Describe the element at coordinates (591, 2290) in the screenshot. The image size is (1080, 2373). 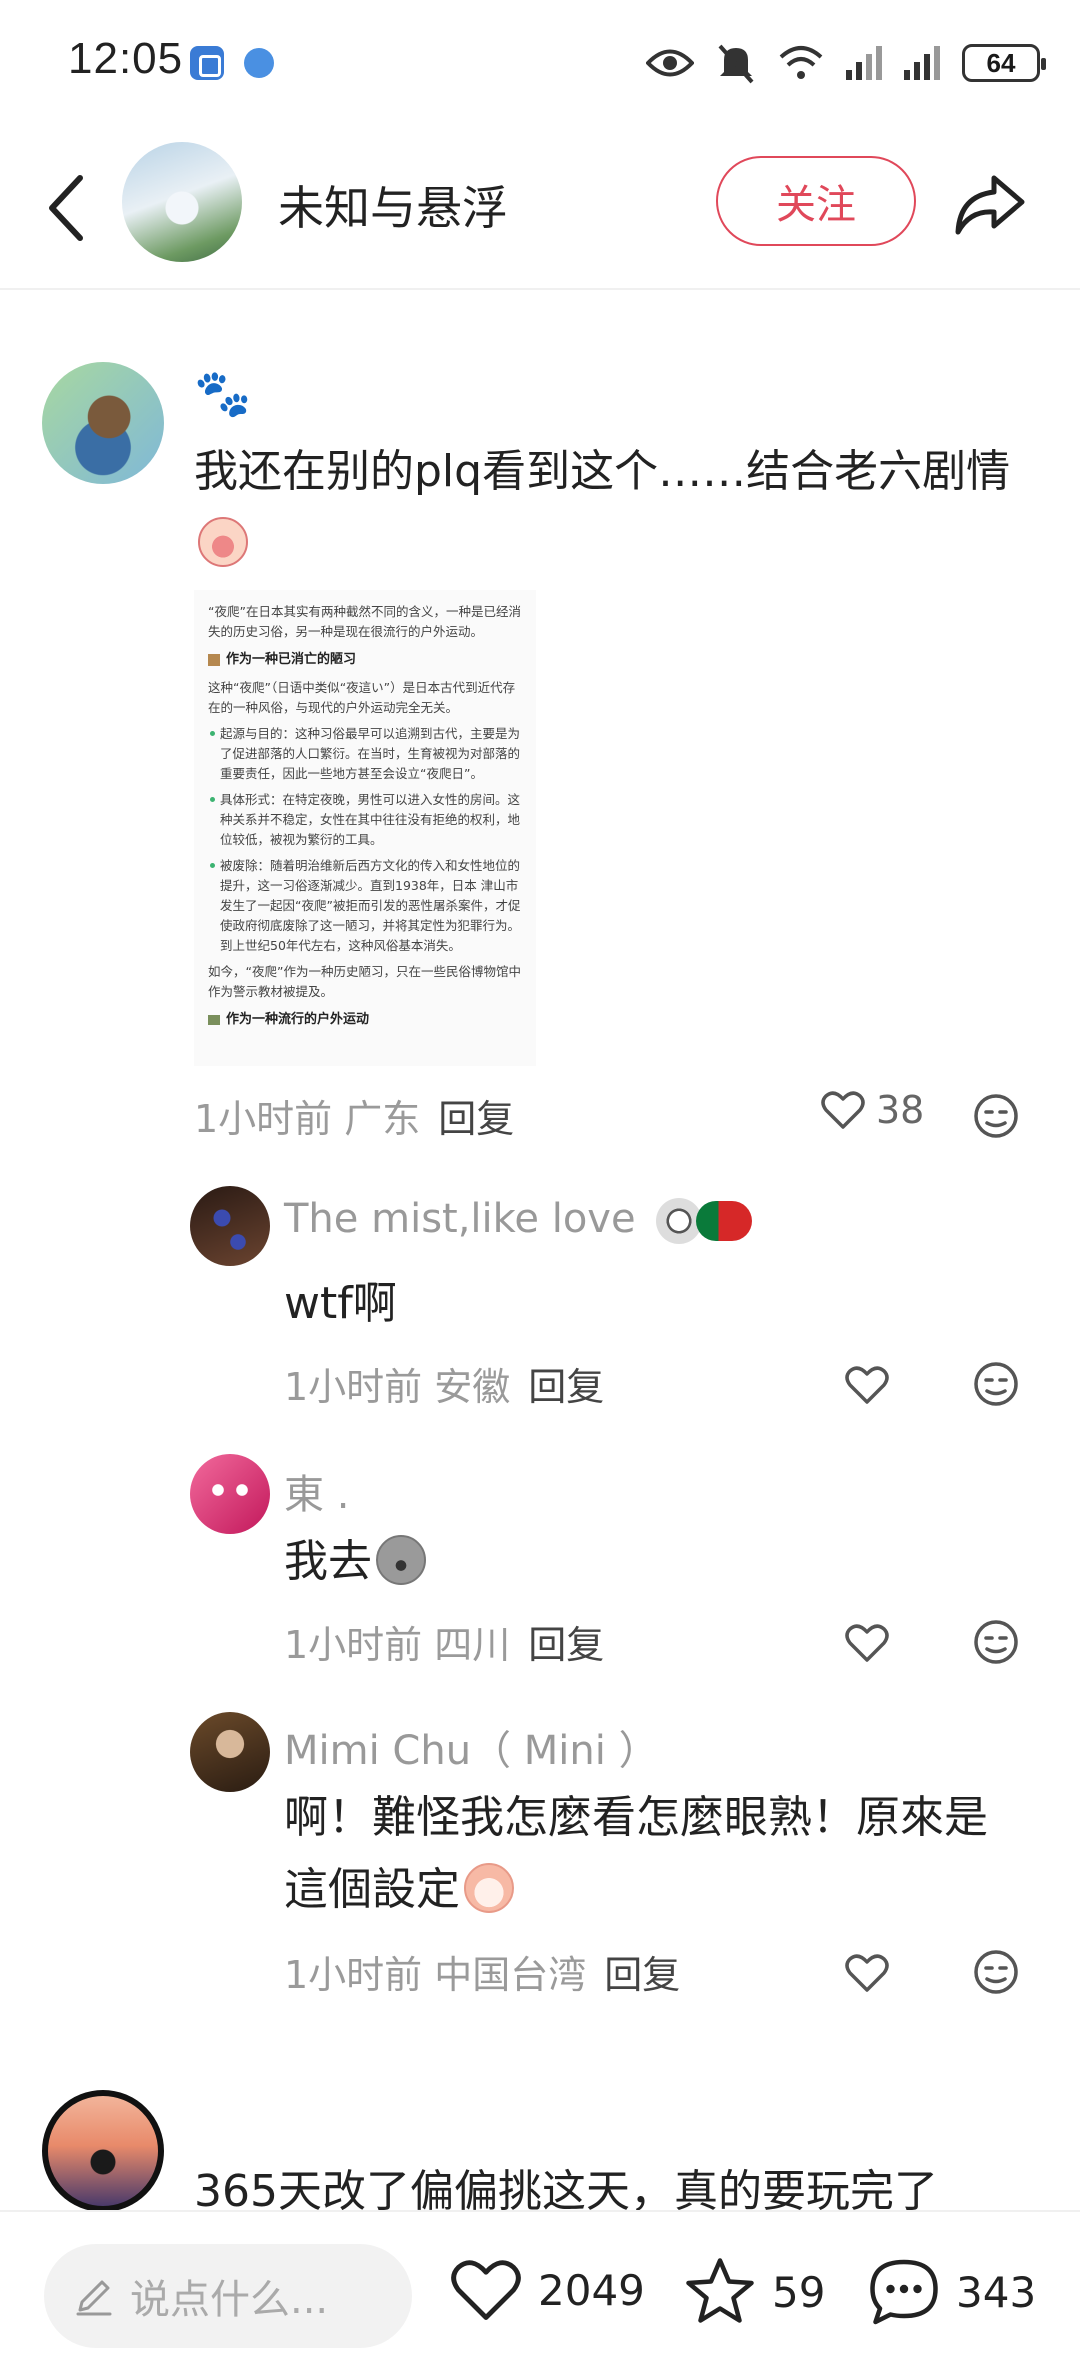
I see `post-like-count: 2049` at that location.